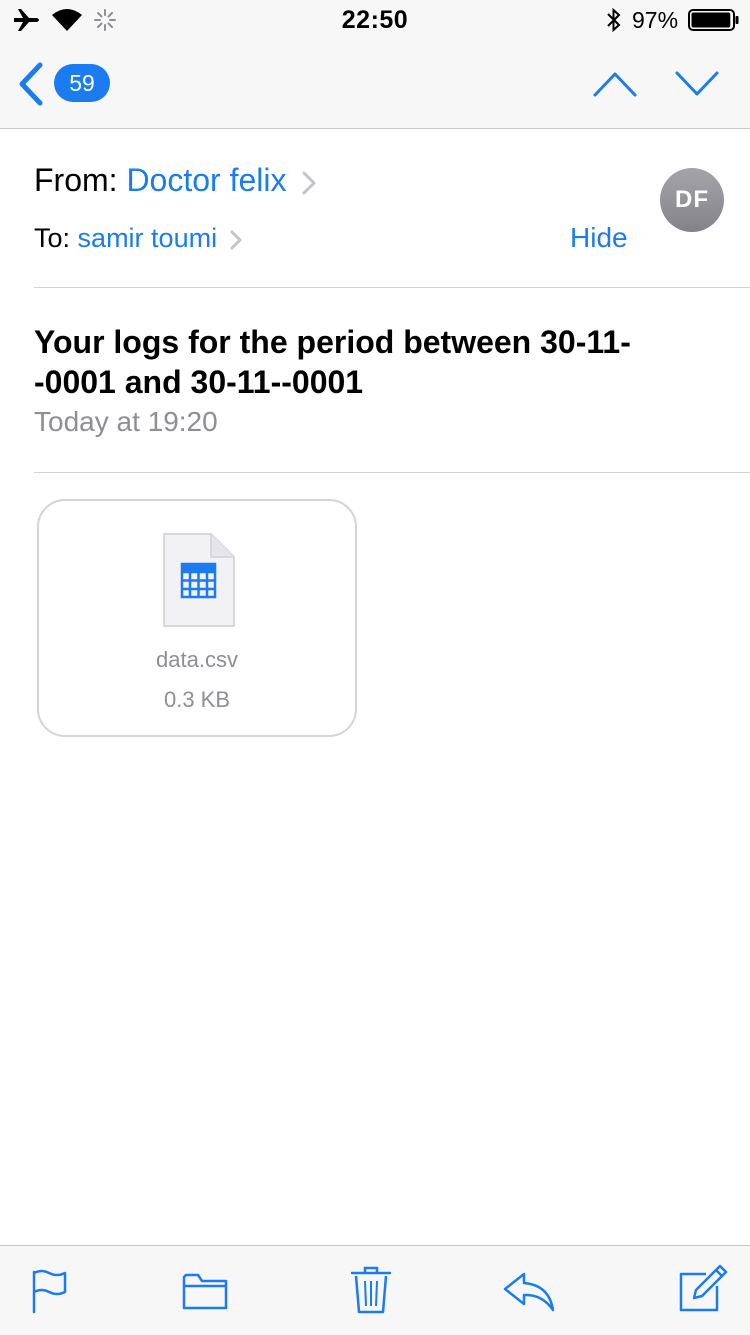  What do you see at coordinates (392, 472) in the screenshot?
I see `subject-divider` at bounding box center [392, 472].